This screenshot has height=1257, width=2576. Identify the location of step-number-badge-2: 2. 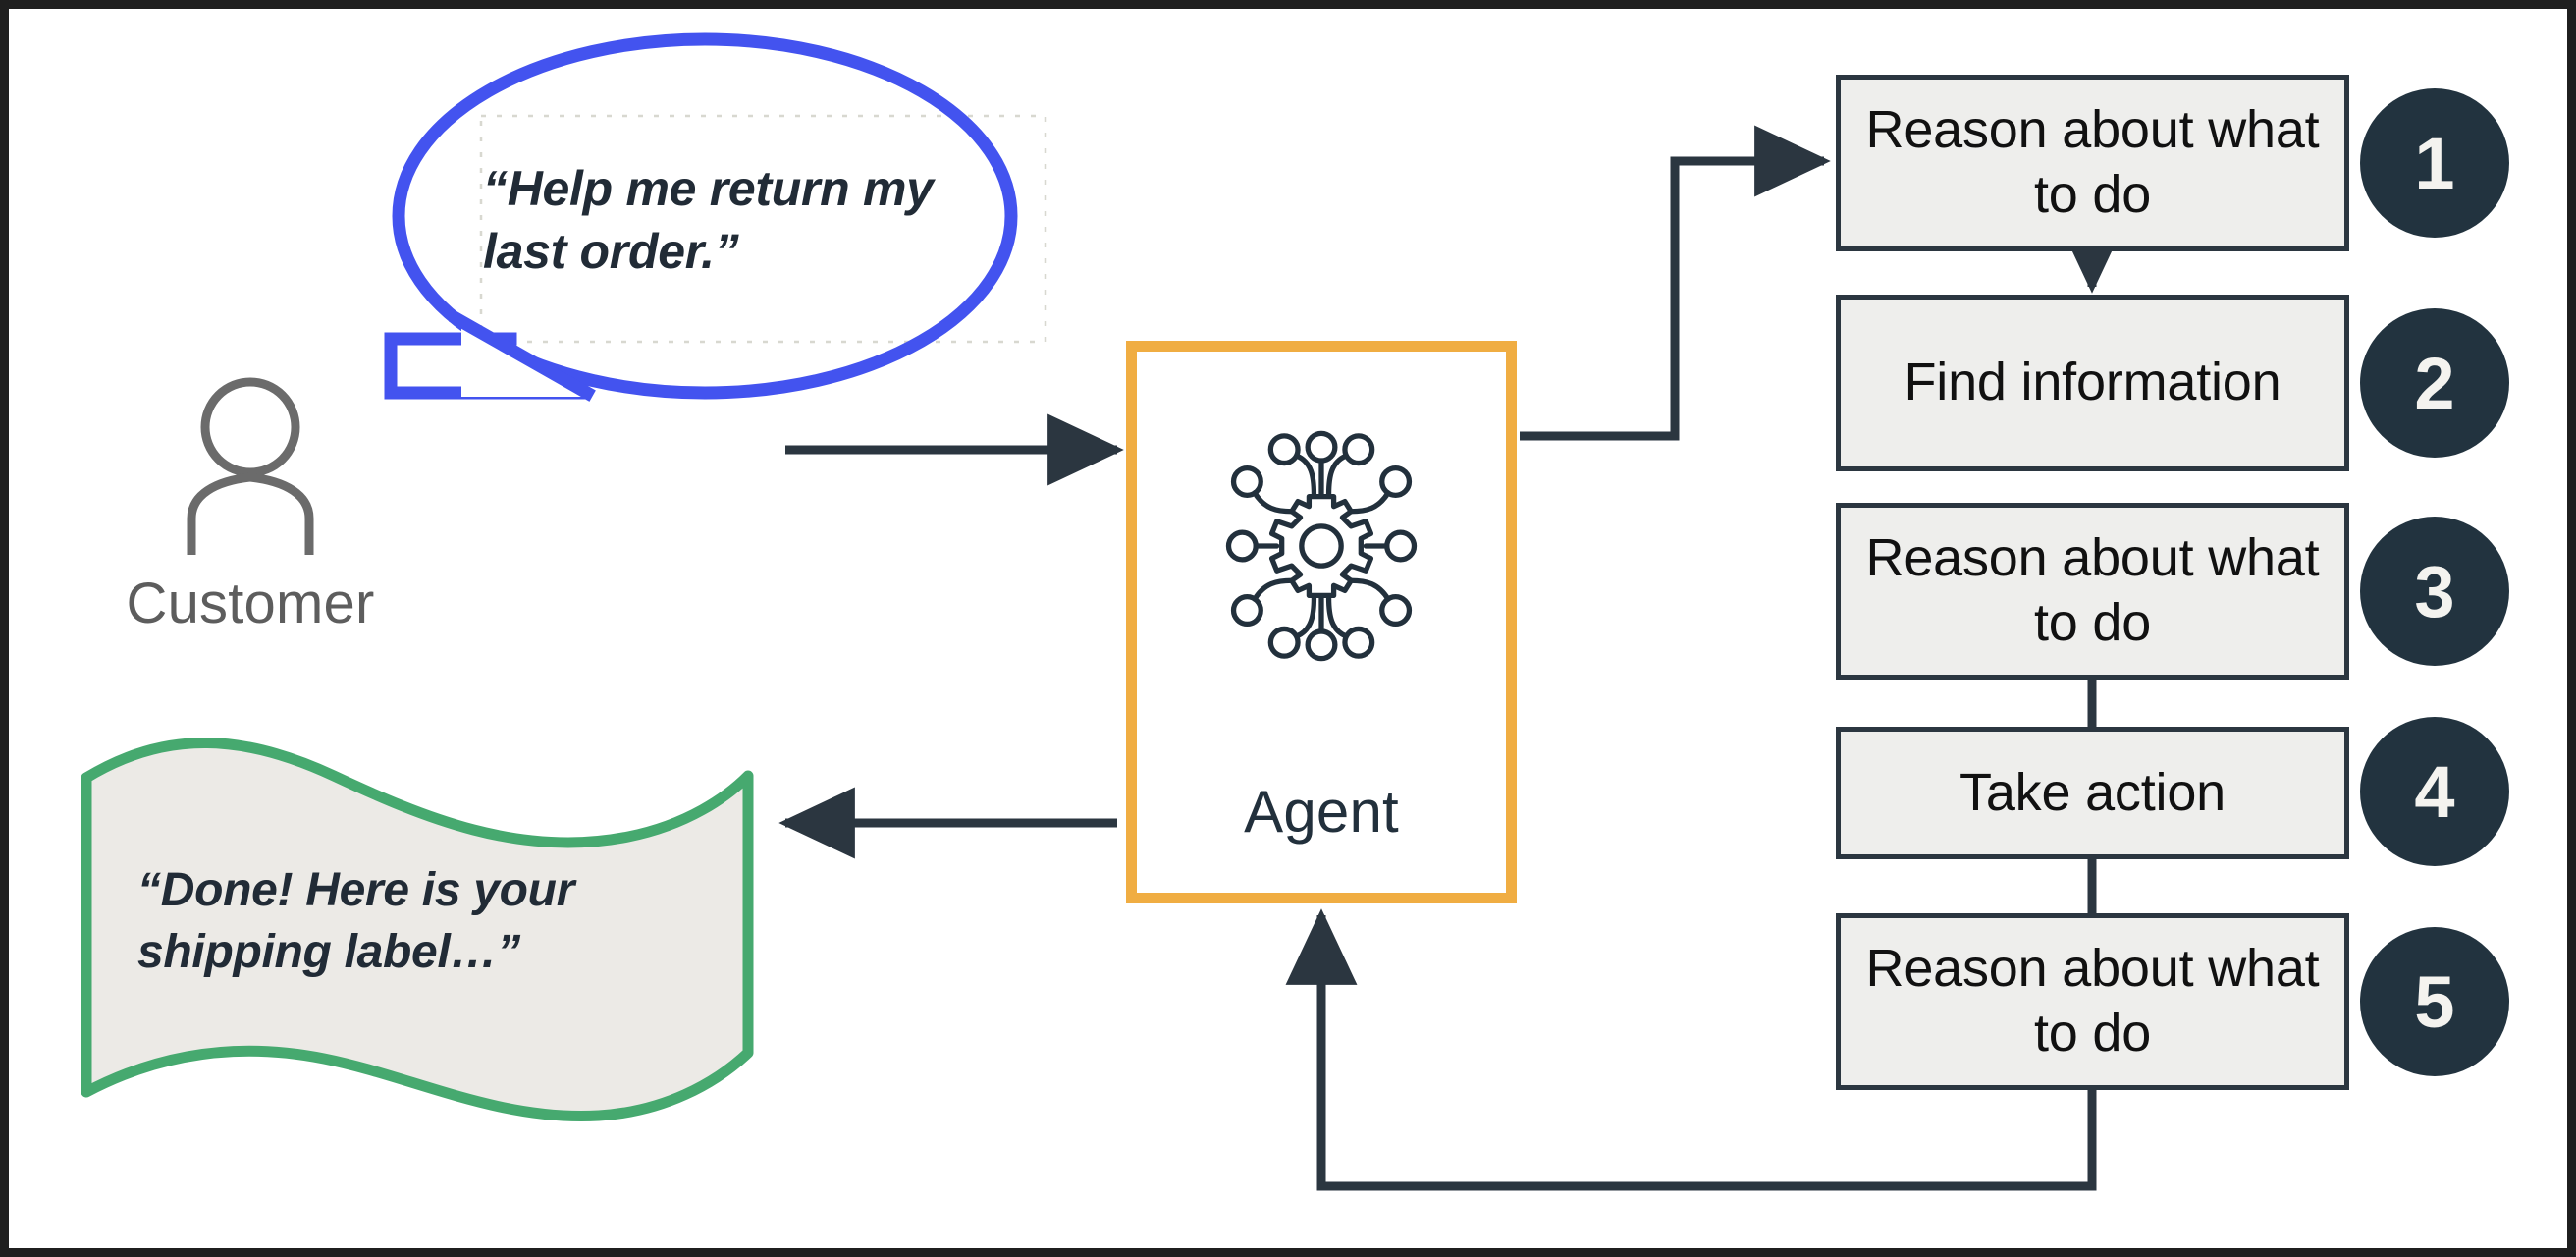
(2434, 383).